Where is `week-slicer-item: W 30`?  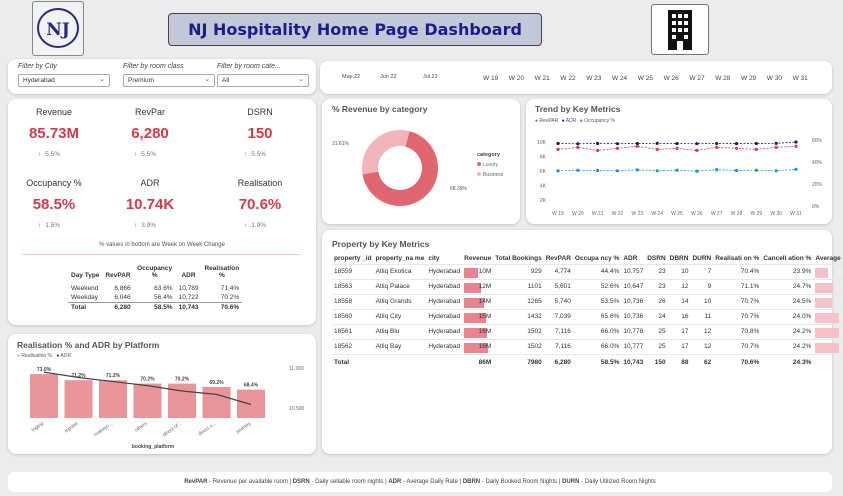
week-slicer-item: W 30 is located at coordinates (774, 78).